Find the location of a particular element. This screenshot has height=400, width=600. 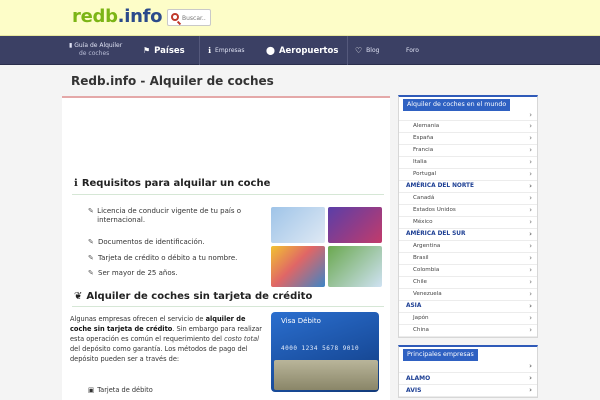

list-item-text: Ser mayor de 25 años. is located at coordinates (138, 273).